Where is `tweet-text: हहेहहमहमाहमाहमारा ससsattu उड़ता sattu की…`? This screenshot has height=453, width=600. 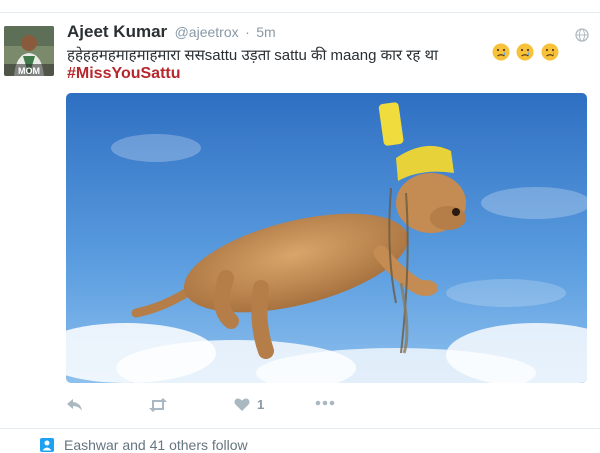
tweet-text: हहेहहमहमाहमाहमारा ससsattu उड़ता sattu की… is located at coordinates (253, 55).